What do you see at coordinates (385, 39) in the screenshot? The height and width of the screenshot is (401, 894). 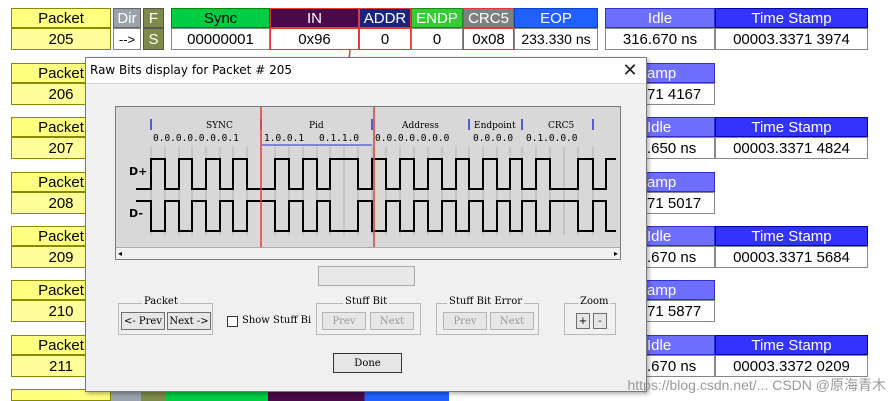 I see `addr-value: 0` at bounding box center [385, 39].